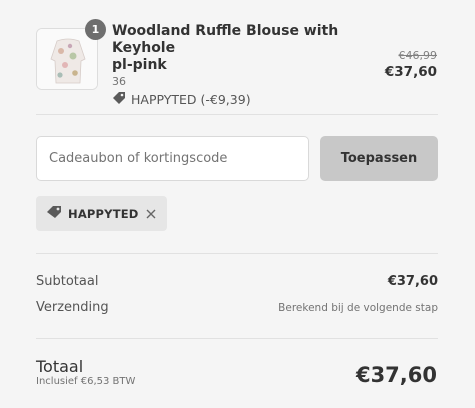 The width and height of the screenshot is (475, 408). I want to click on tax-note: Inclusief €6,53 BTW, so click(86, 381).